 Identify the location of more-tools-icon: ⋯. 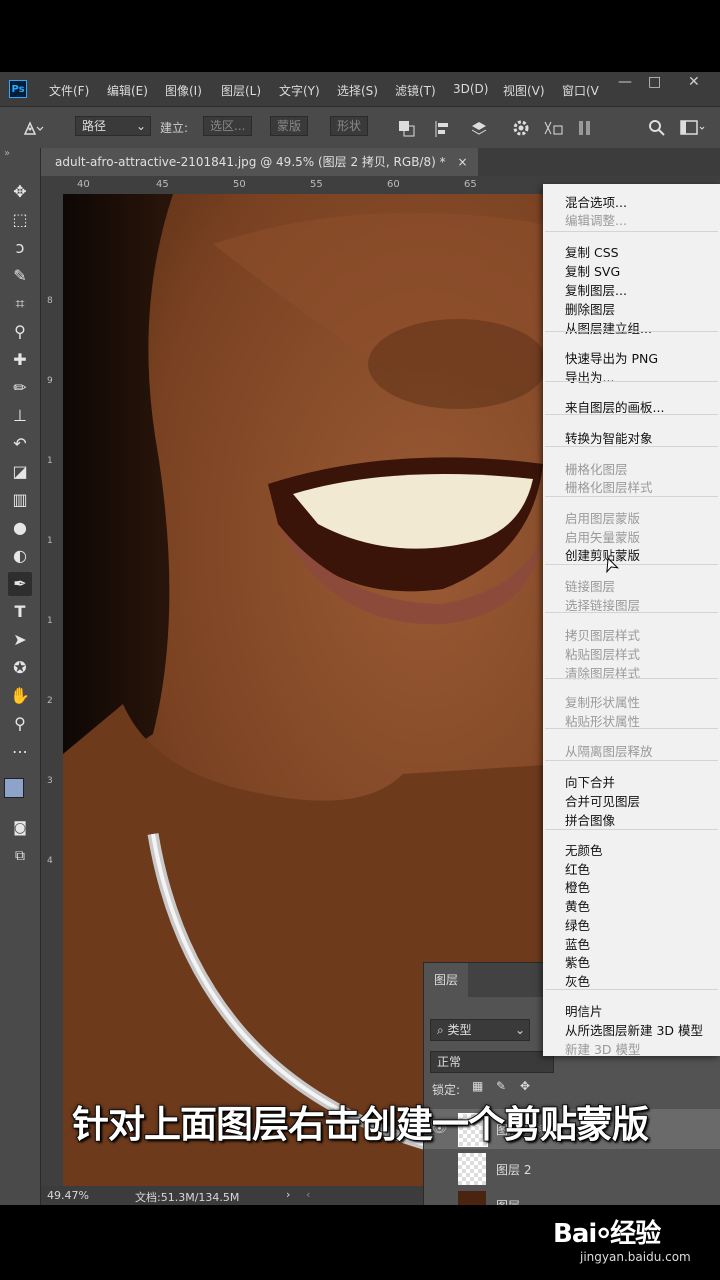
(20, 752).